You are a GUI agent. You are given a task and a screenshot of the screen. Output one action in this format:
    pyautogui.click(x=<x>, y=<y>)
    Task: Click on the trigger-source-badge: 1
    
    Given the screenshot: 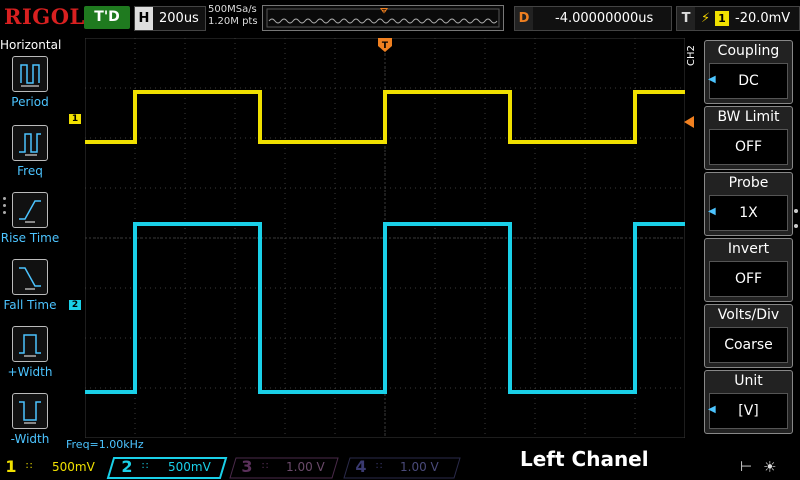 What is the action you would take?
    pyautogui.click(x=722, y=18)
    